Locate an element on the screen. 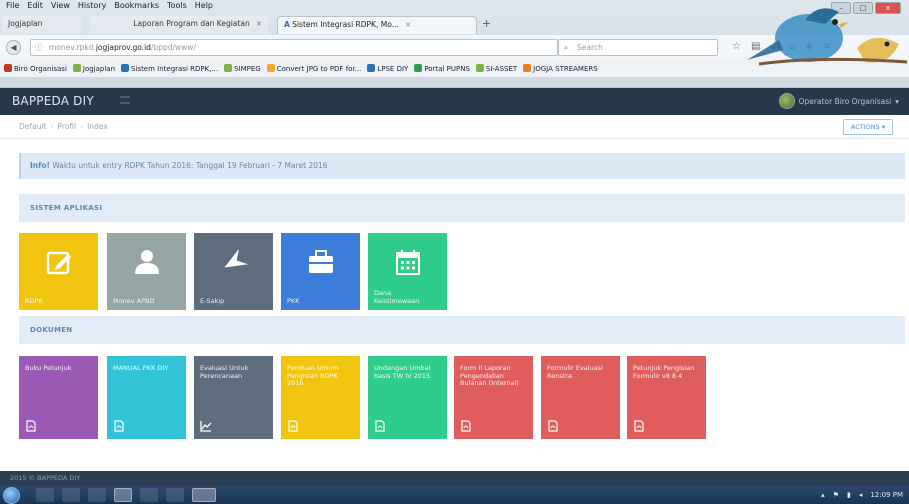 The image size is (909, 504). edit-icon is located at coordinates (59, 262).